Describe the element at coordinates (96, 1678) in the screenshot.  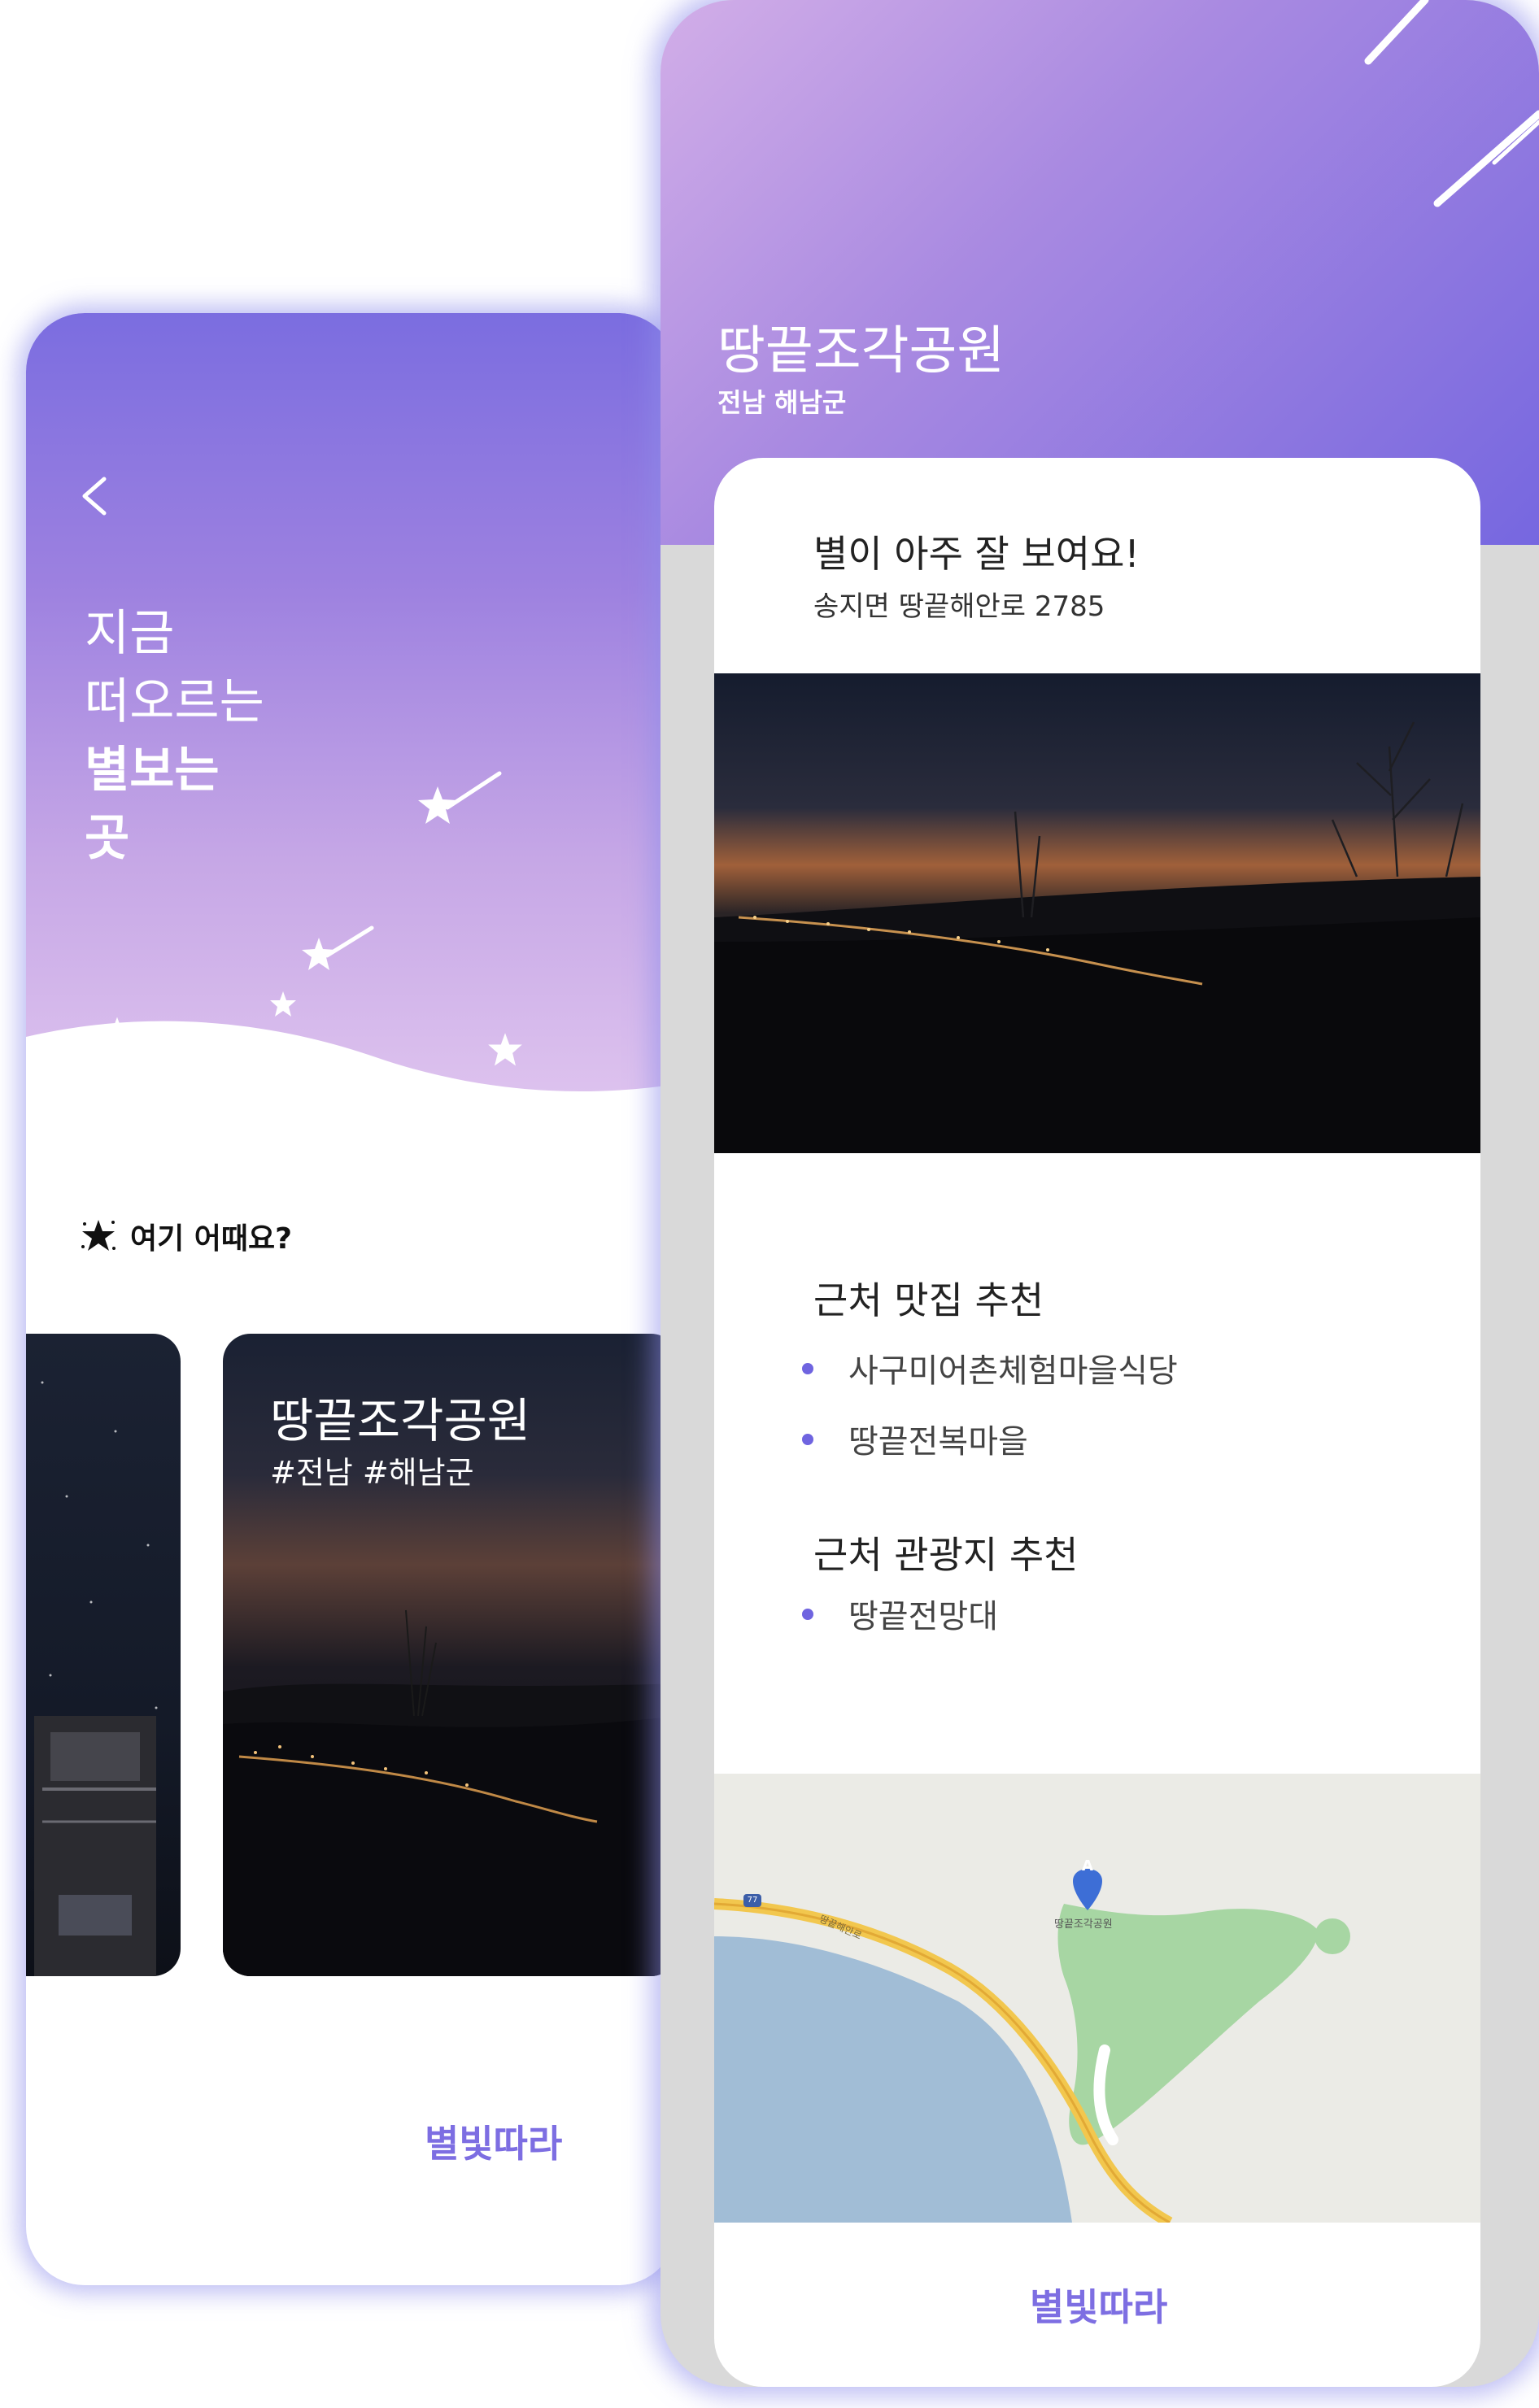
I see `night-sky-photo` at that location.